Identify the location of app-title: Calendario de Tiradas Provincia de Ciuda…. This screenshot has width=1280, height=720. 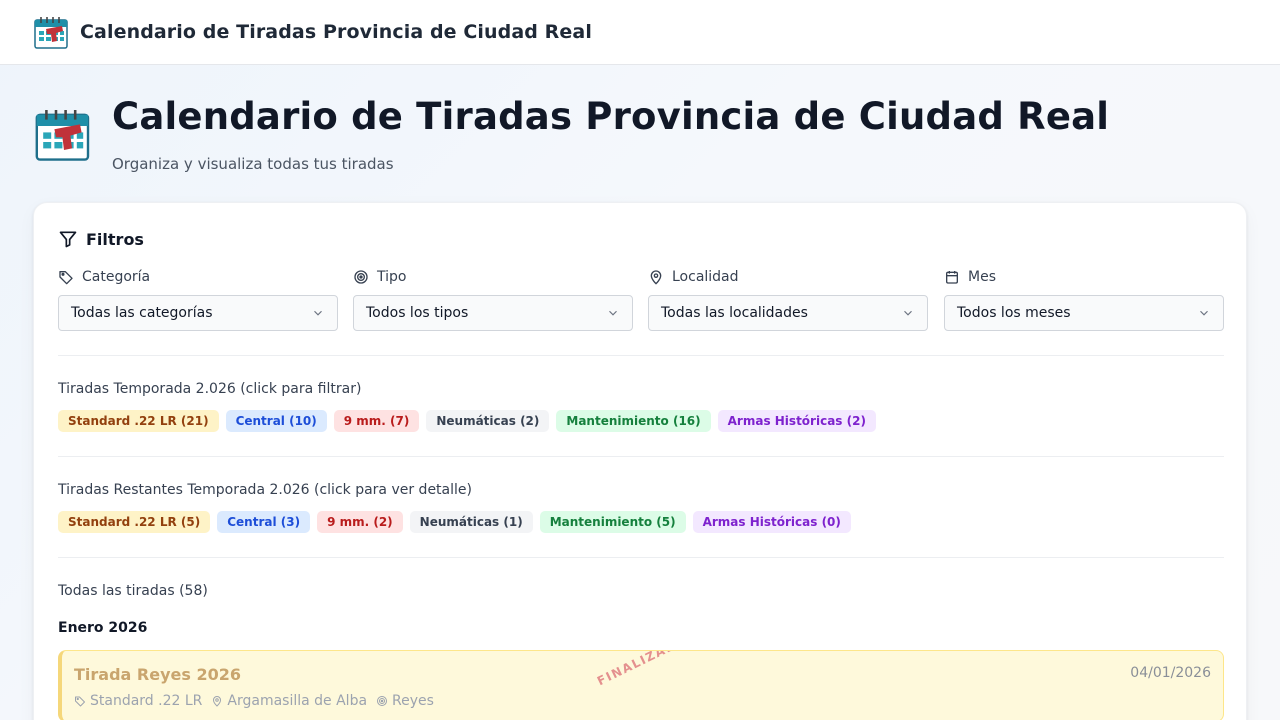
(336, 32).